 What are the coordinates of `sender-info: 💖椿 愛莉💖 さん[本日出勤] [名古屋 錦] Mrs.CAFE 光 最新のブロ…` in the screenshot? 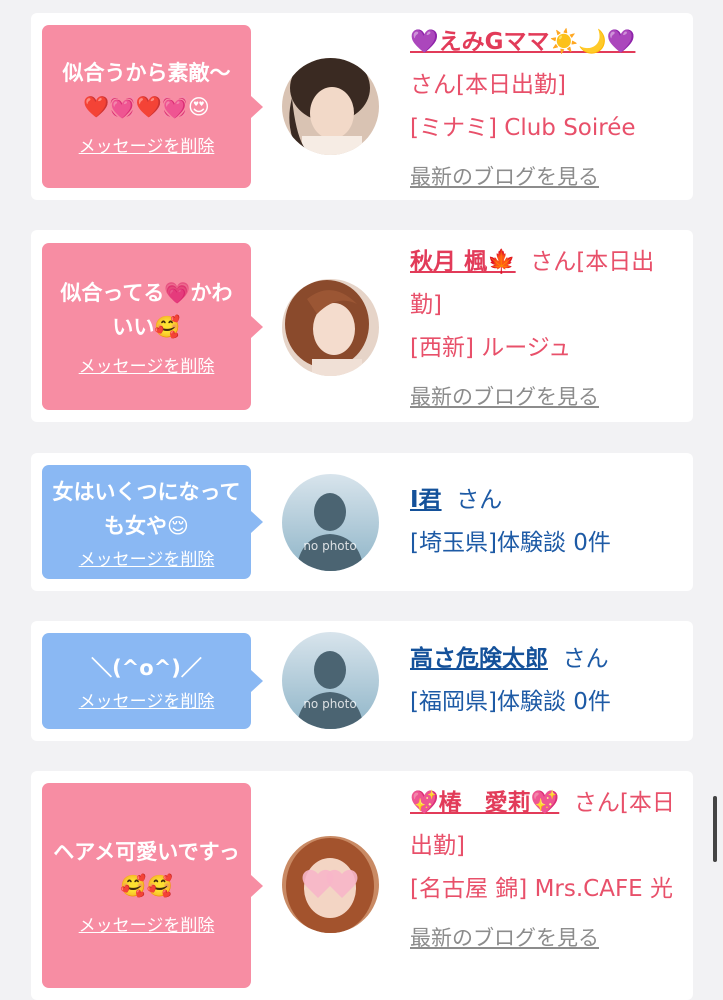 It's located at (546, 871).